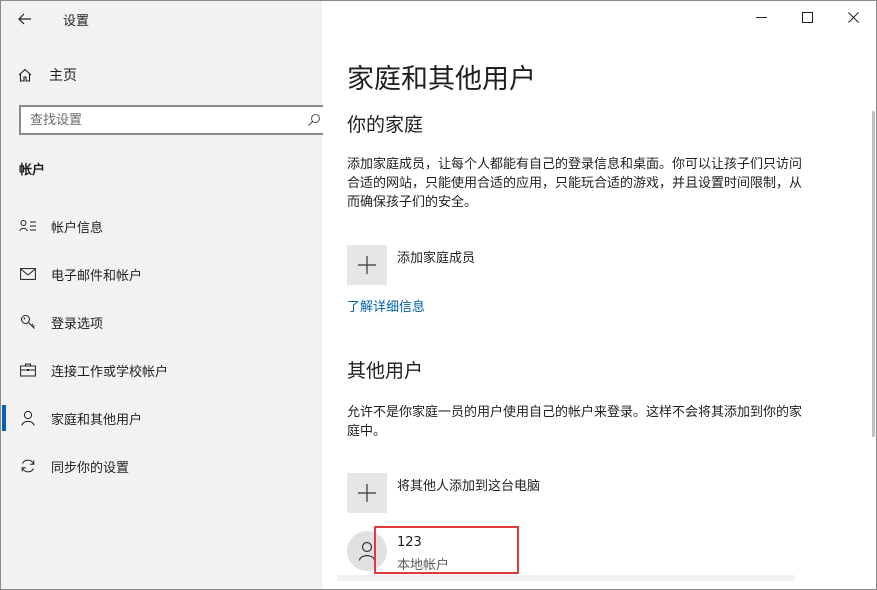 This screenshot has height=590, width=877. Describe the element at coordinates (28, 274) in the screenshot. I see `mail-icon` at that location.